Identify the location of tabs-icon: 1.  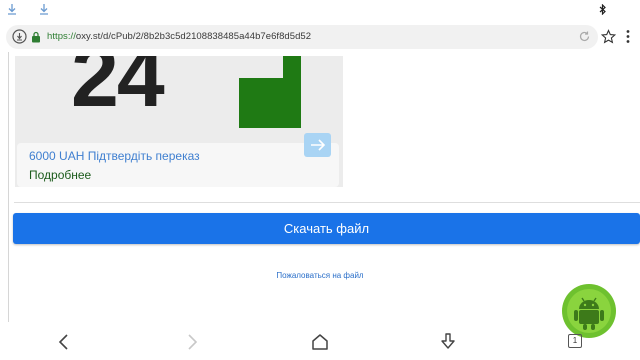
(575, 341).